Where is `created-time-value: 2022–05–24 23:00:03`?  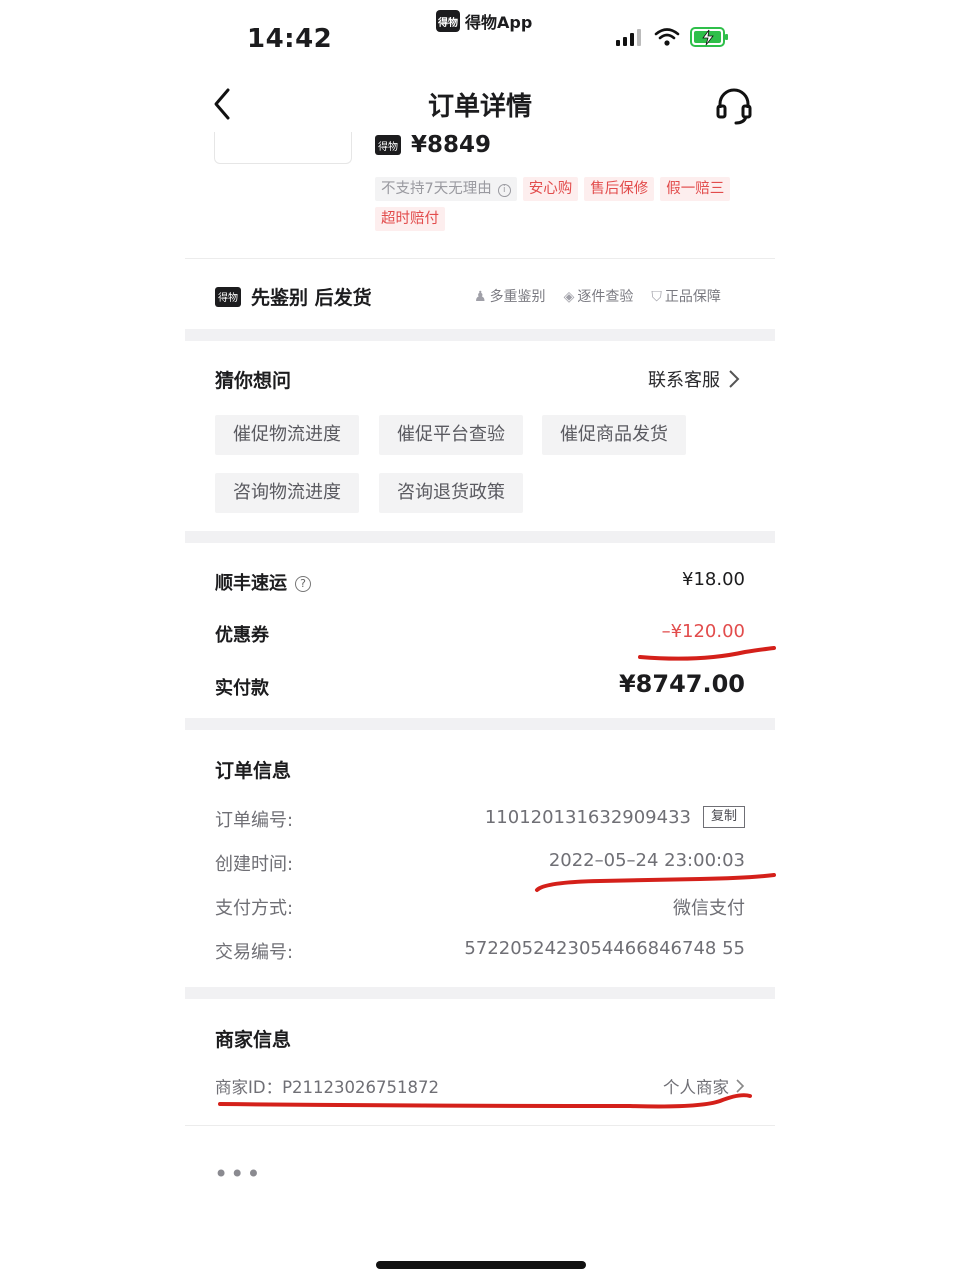
created-time-value: 2022–05–24 23:00:03 is located at coordinates (646, 860).